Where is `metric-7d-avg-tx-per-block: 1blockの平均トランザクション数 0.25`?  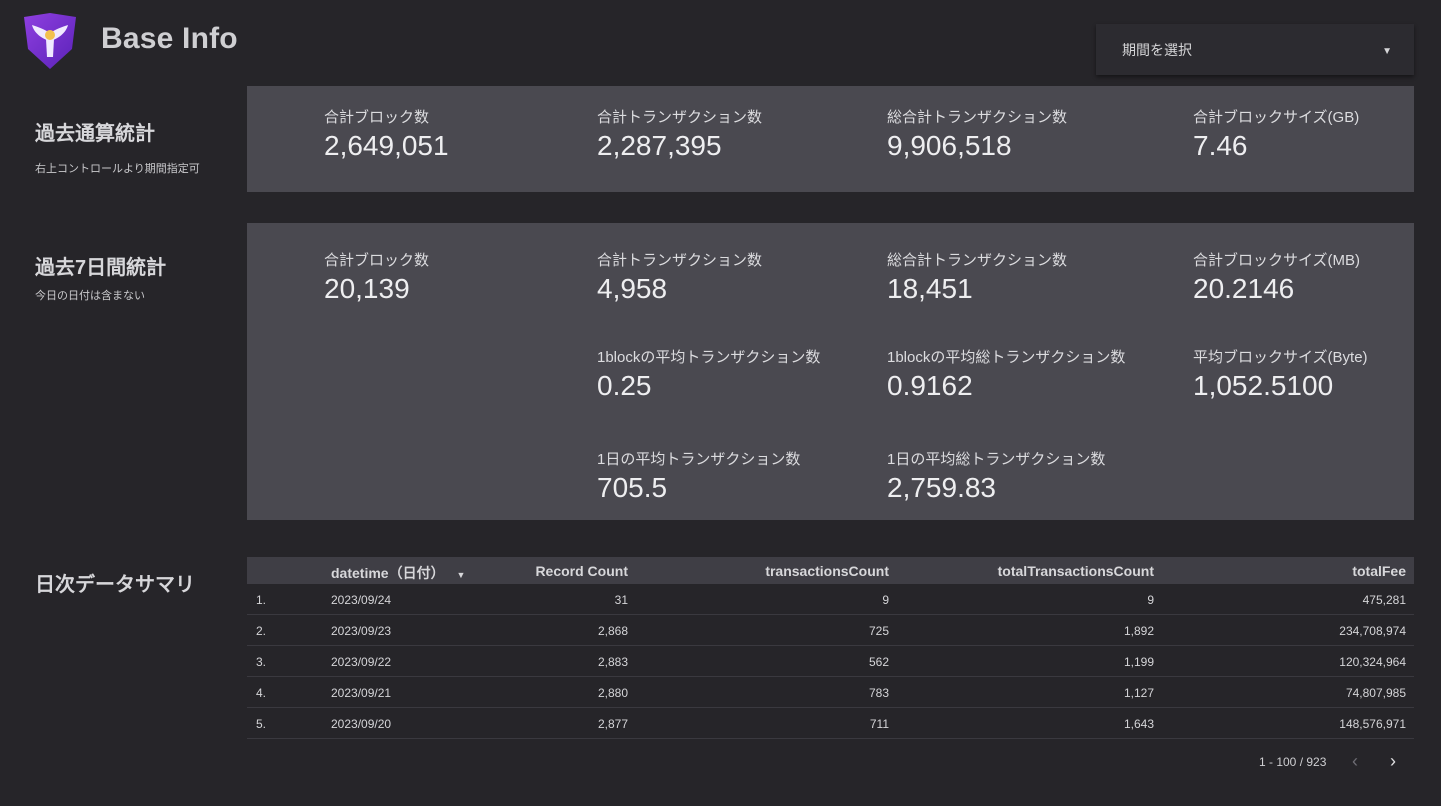
metric-7d-avg-tx-per-block: 1blockの平均トランザクション数 0.25 is located at coordinates (708, 374).